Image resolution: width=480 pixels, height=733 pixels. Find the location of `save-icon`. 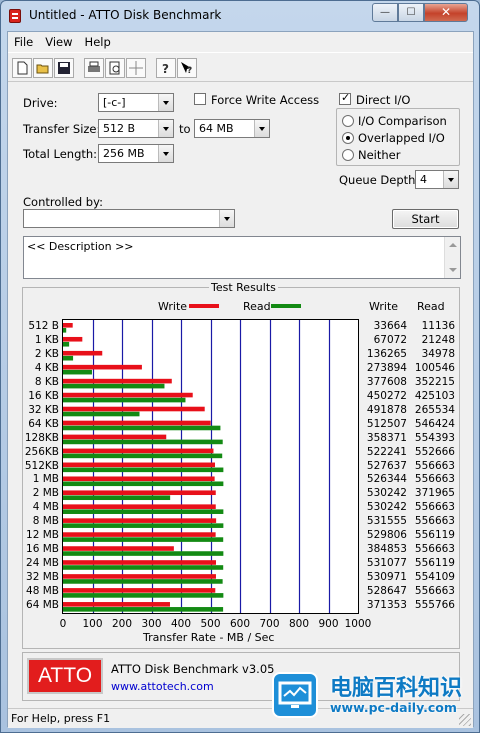

save-icon is located at coordinates (64, 68).